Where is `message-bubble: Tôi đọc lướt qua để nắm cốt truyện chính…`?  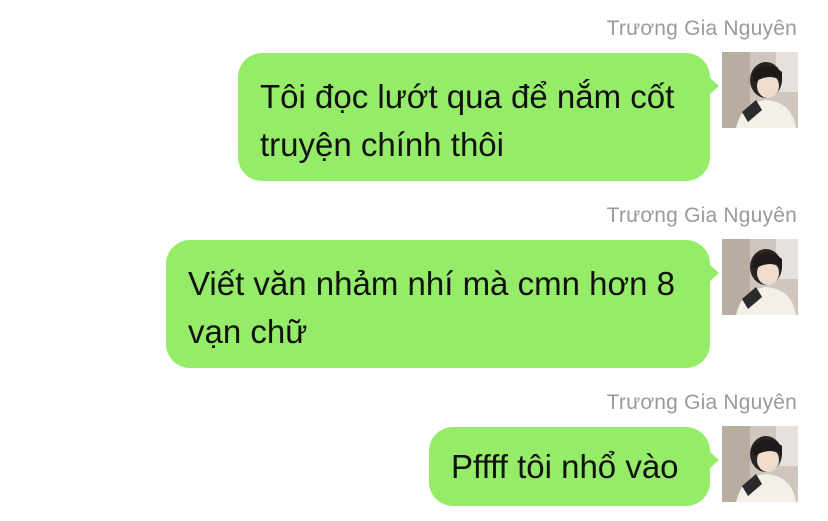
message-bubble: Tôi đọc lướt qua để nắm cốt truyện chính… is located at coordinates (478, 117).